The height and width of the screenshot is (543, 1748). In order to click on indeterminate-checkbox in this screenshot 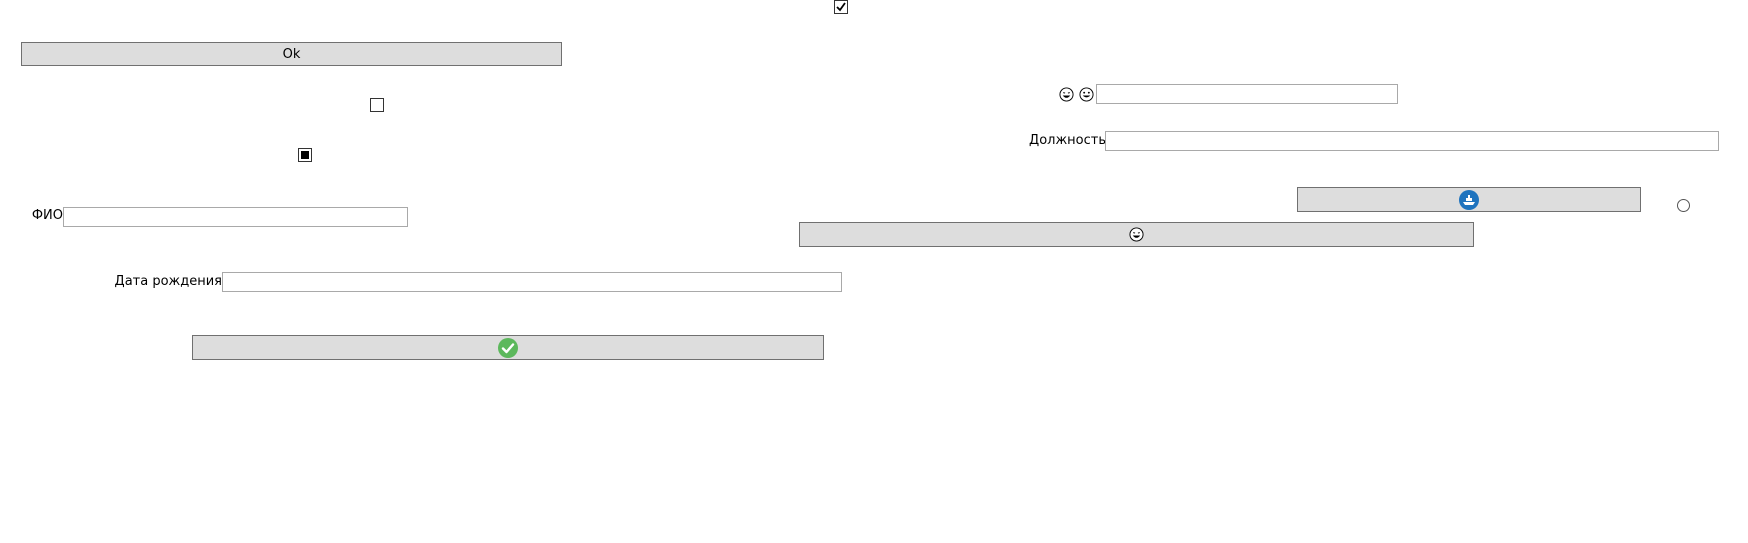, I will do `click(305, 155)`.